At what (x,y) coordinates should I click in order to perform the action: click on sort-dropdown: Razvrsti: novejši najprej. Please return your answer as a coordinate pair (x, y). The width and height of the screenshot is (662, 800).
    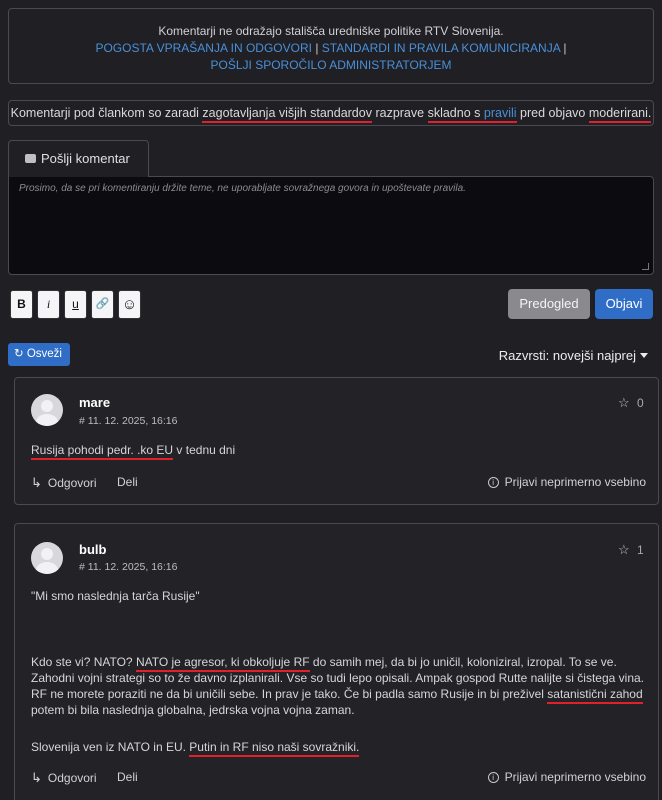
    Looking at the image, I should click on (573, 355).